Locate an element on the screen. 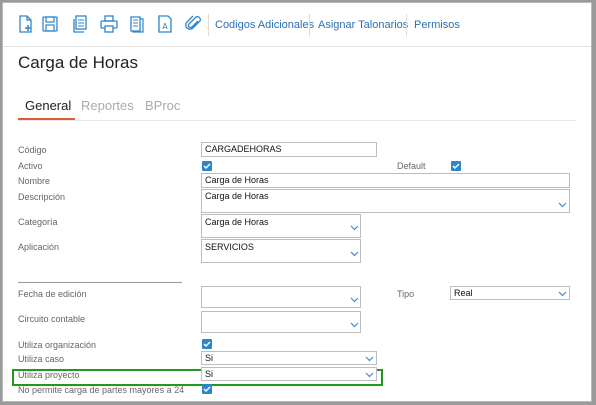 This screenshot has width=596, height=405. default-label: Default is located at coordinates (411, 166).